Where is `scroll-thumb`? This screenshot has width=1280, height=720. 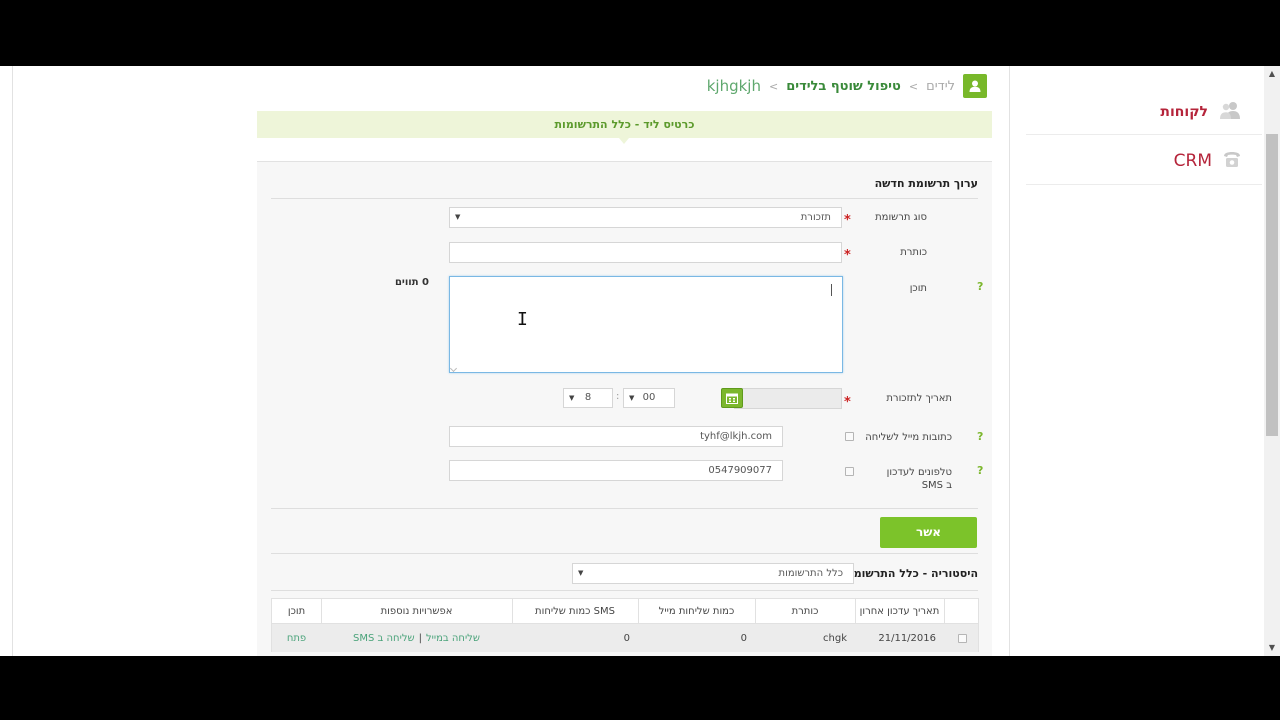 scroll-thumb is located at coordinates (1272, 285).